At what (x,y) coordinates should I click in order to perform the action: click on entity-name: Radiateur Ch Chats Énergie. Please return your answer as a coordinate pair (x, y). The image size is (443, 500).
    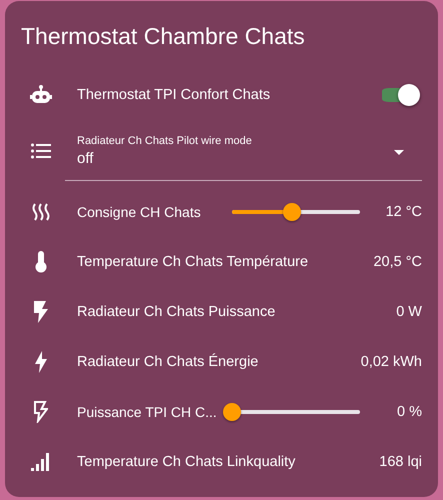
    Looking at the image, I should click on (168, 362).